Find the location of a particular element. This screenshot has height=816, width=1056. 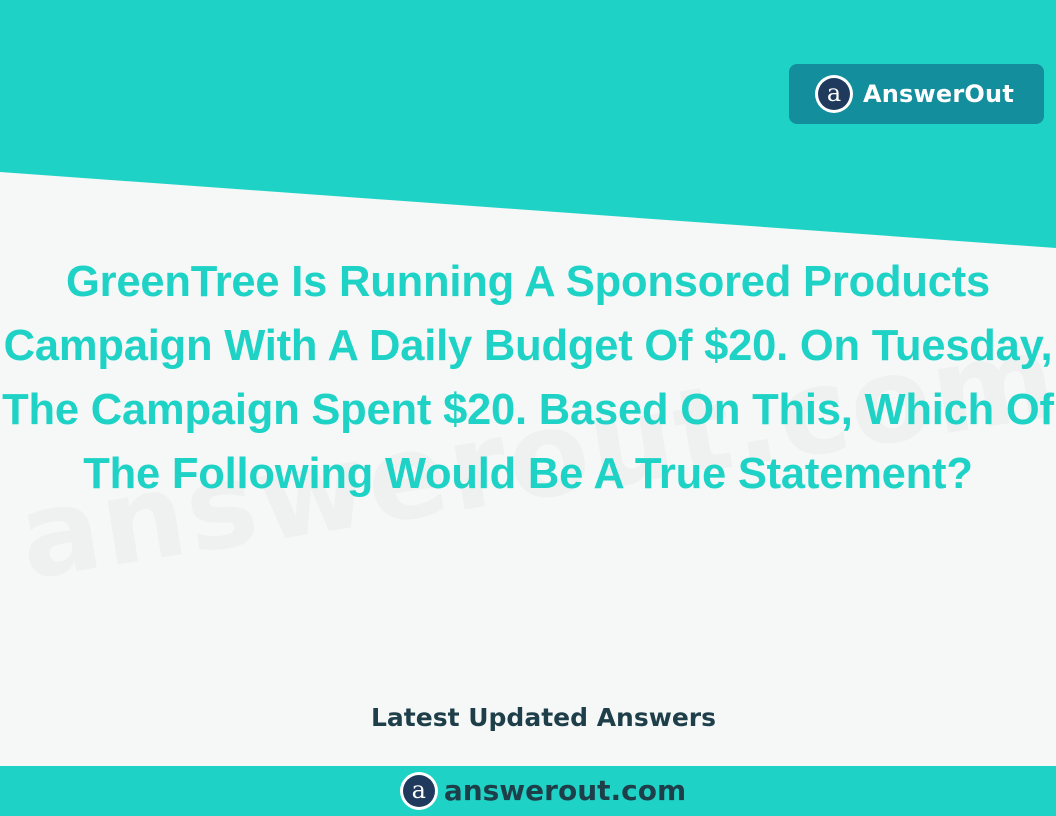

latest-updated-answers-label: Latest Updated Answers is located at coordinates (543, 717).